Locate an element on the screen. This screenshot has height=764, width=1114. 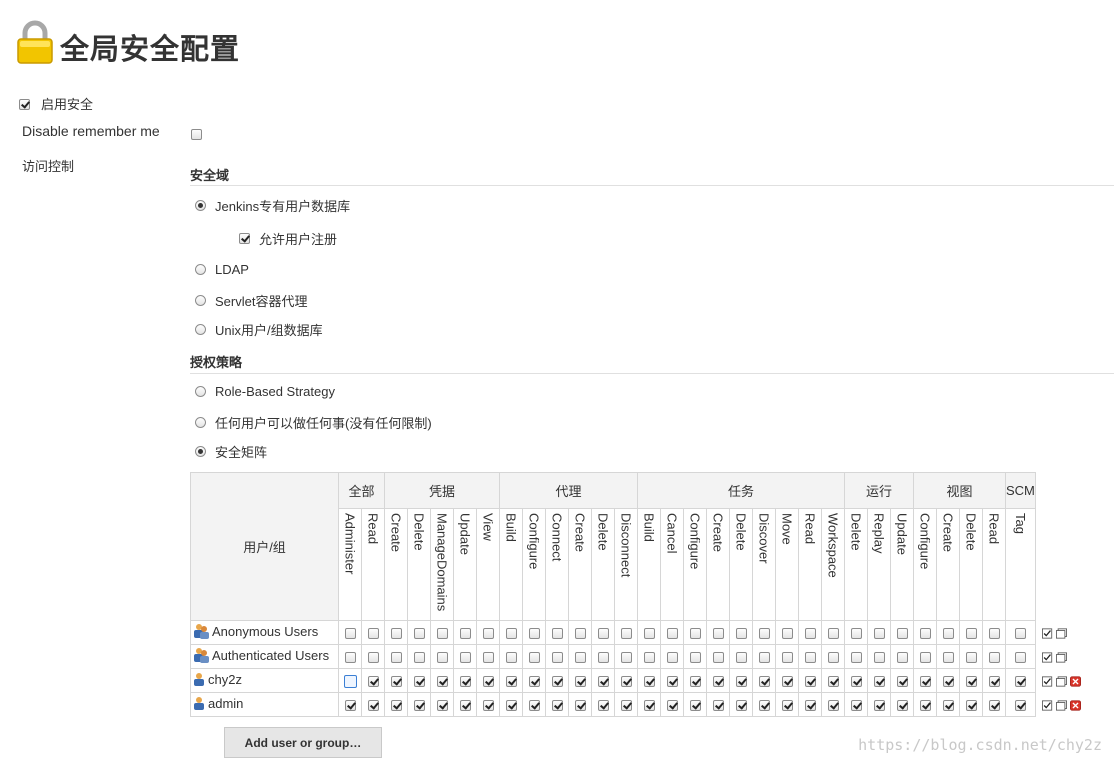
enable-security-checkbox is located at coordinates (24, 103).